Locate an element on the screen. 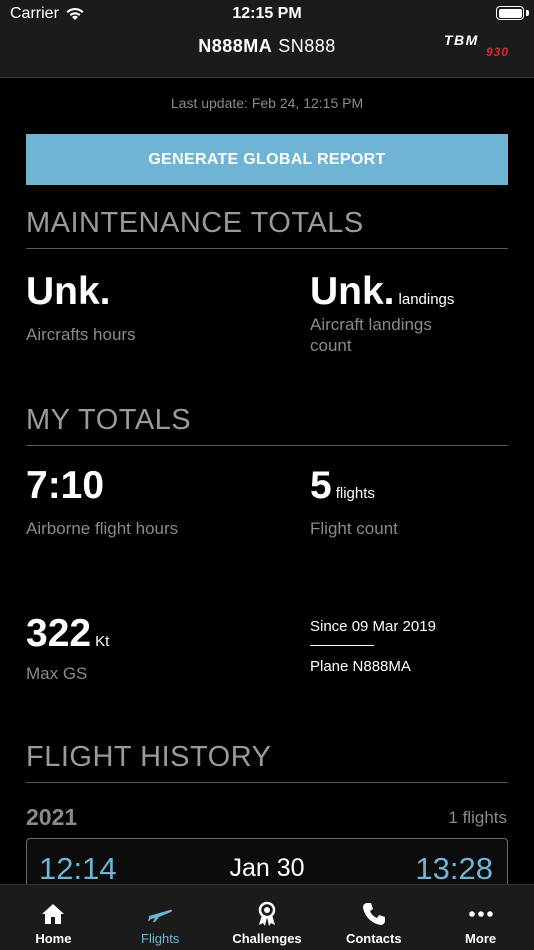 The height and width of the screenshot is (950, 534). tbm-logo-sub: 930 is located at coordinates (497, 51).